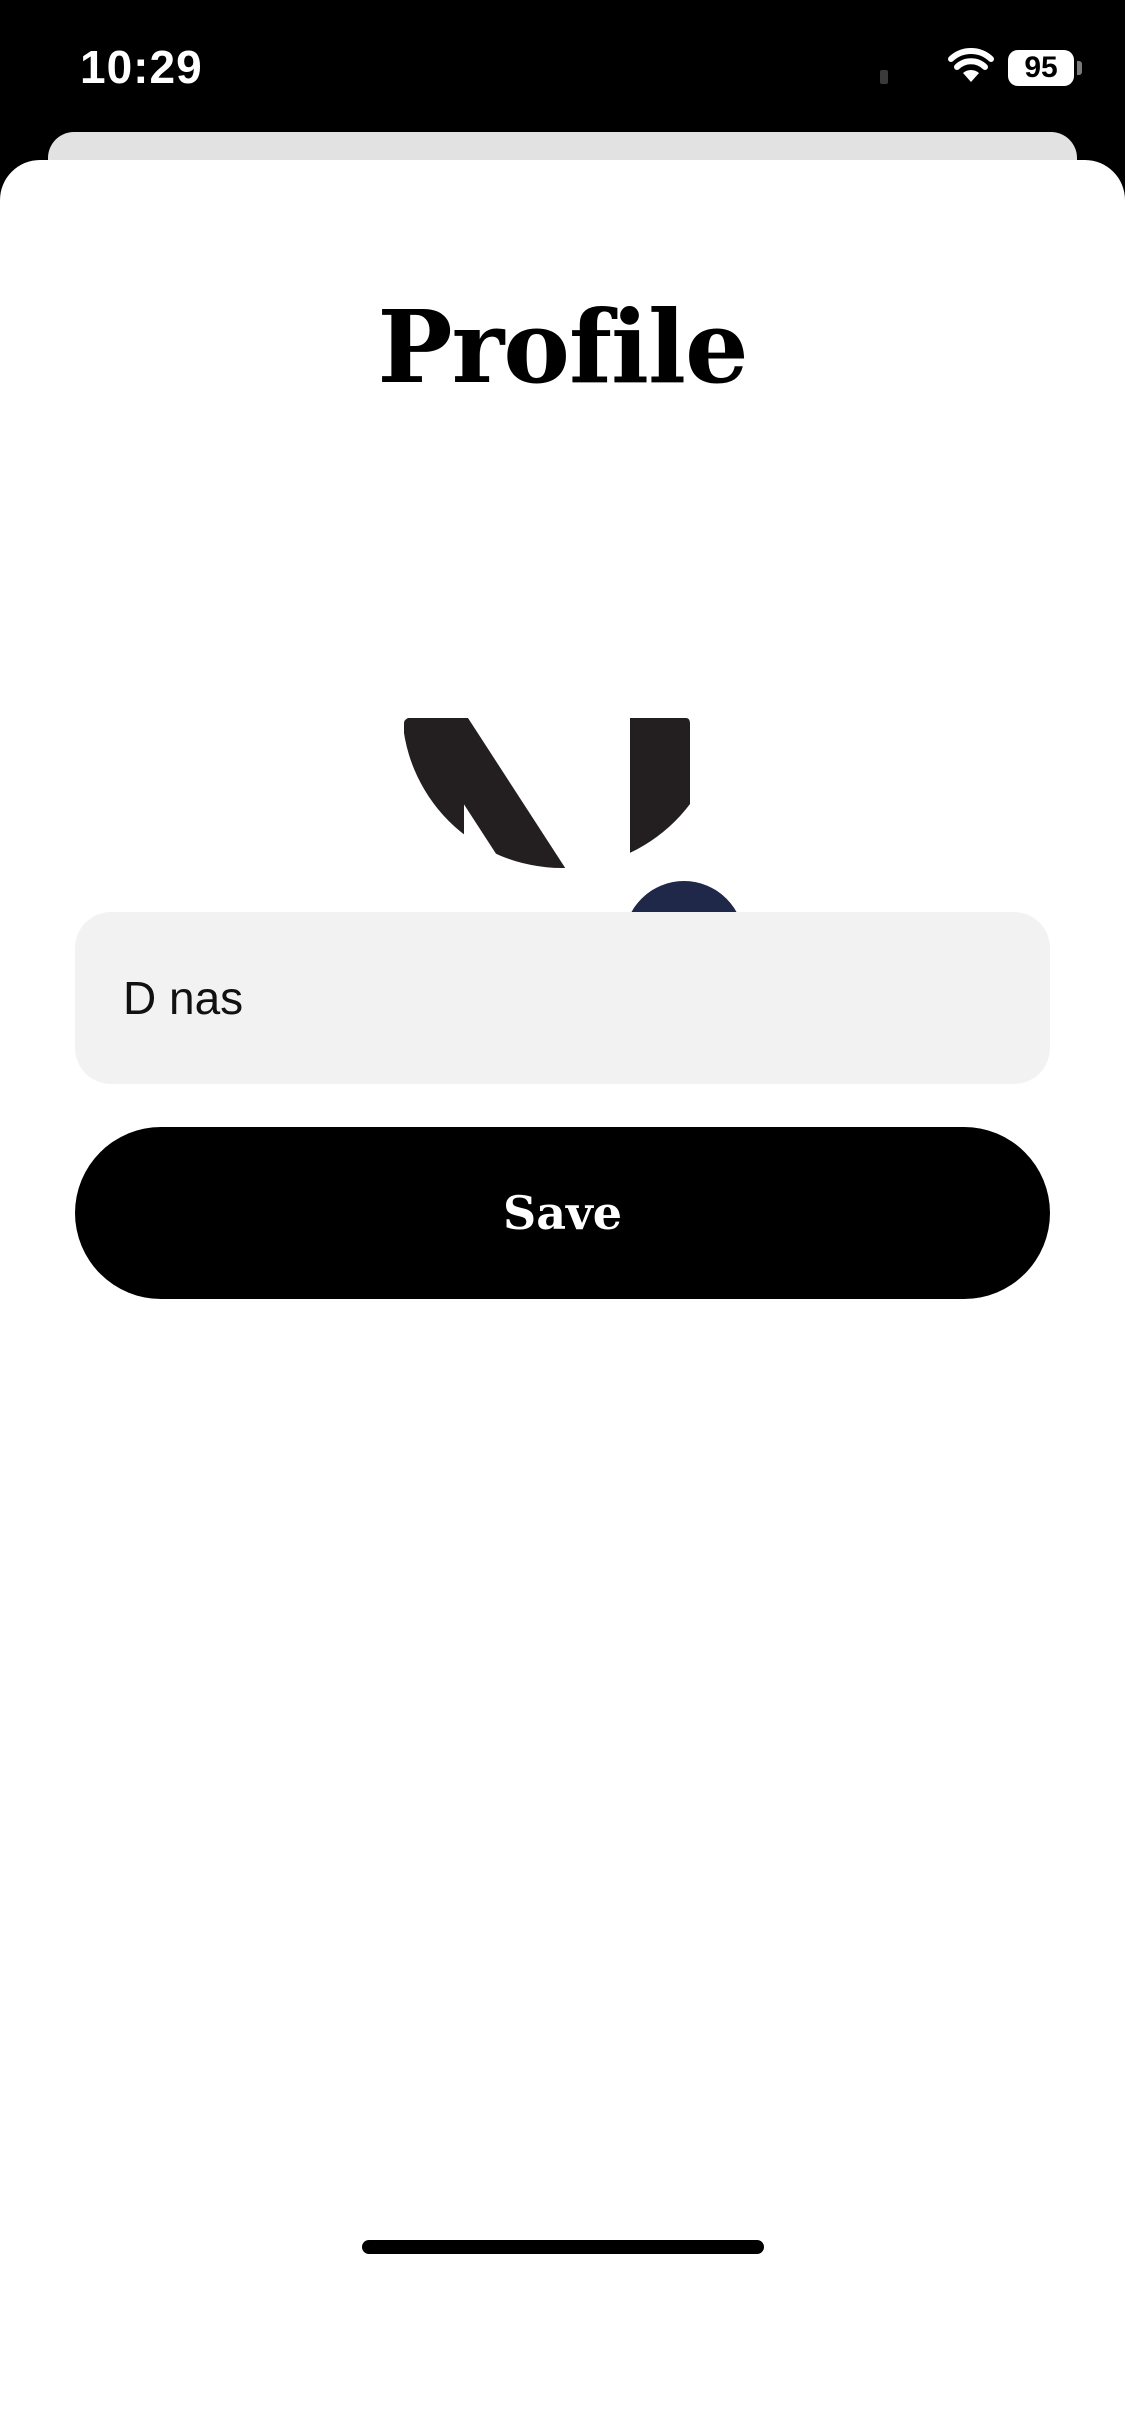  I want to click on name-field, so click(562, 998).